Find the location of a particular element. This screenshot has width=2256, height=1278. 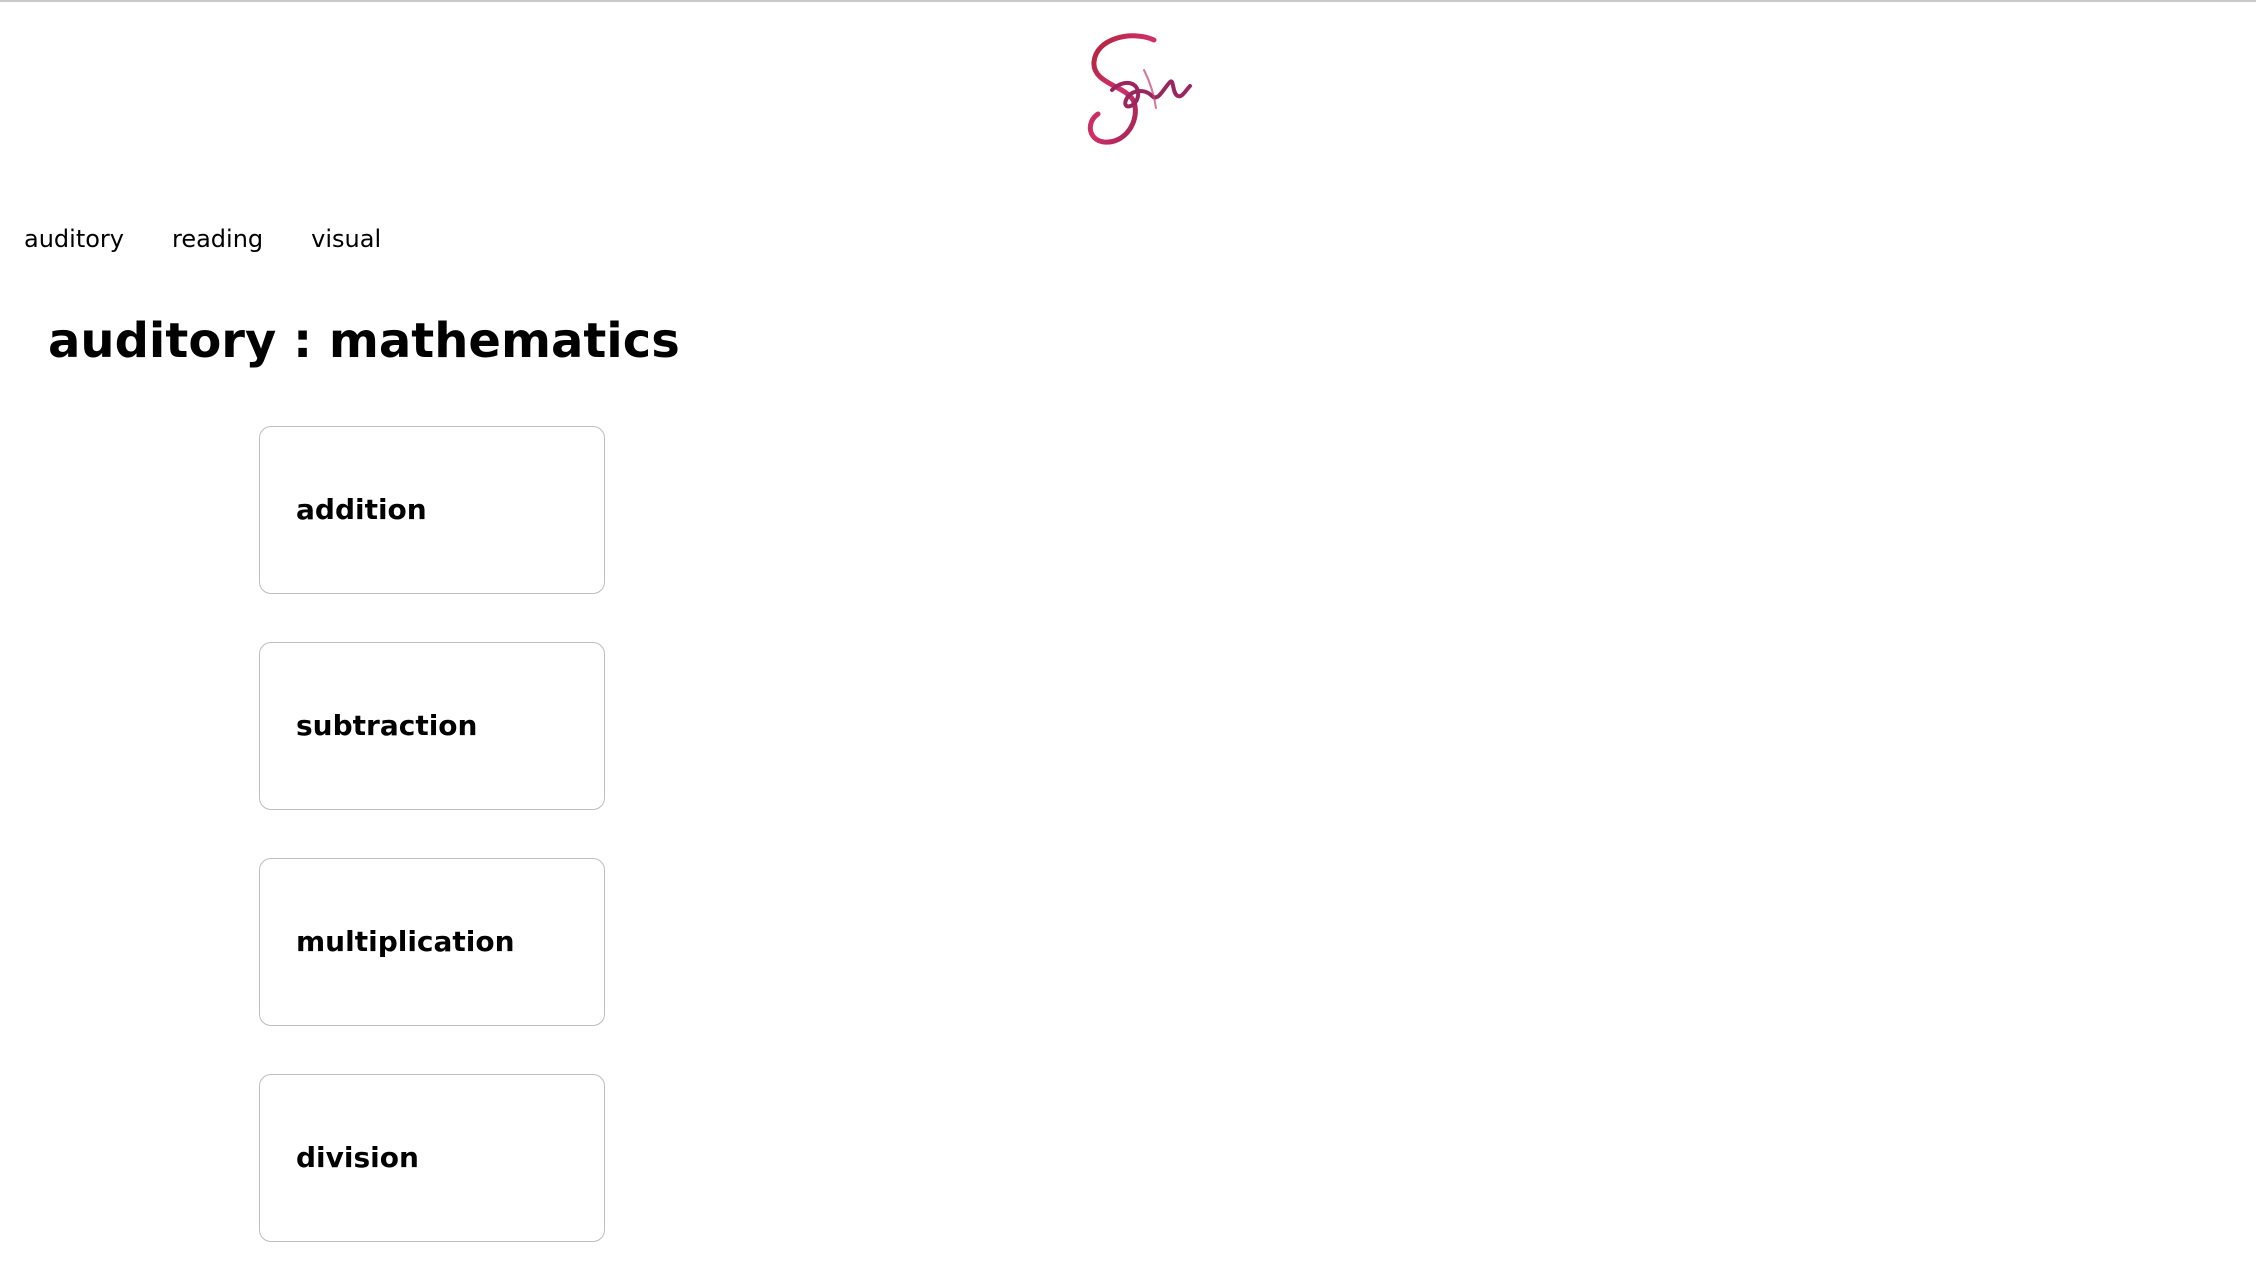

topic-card-subtraction: subtraction is located at coordinates (432, 726).